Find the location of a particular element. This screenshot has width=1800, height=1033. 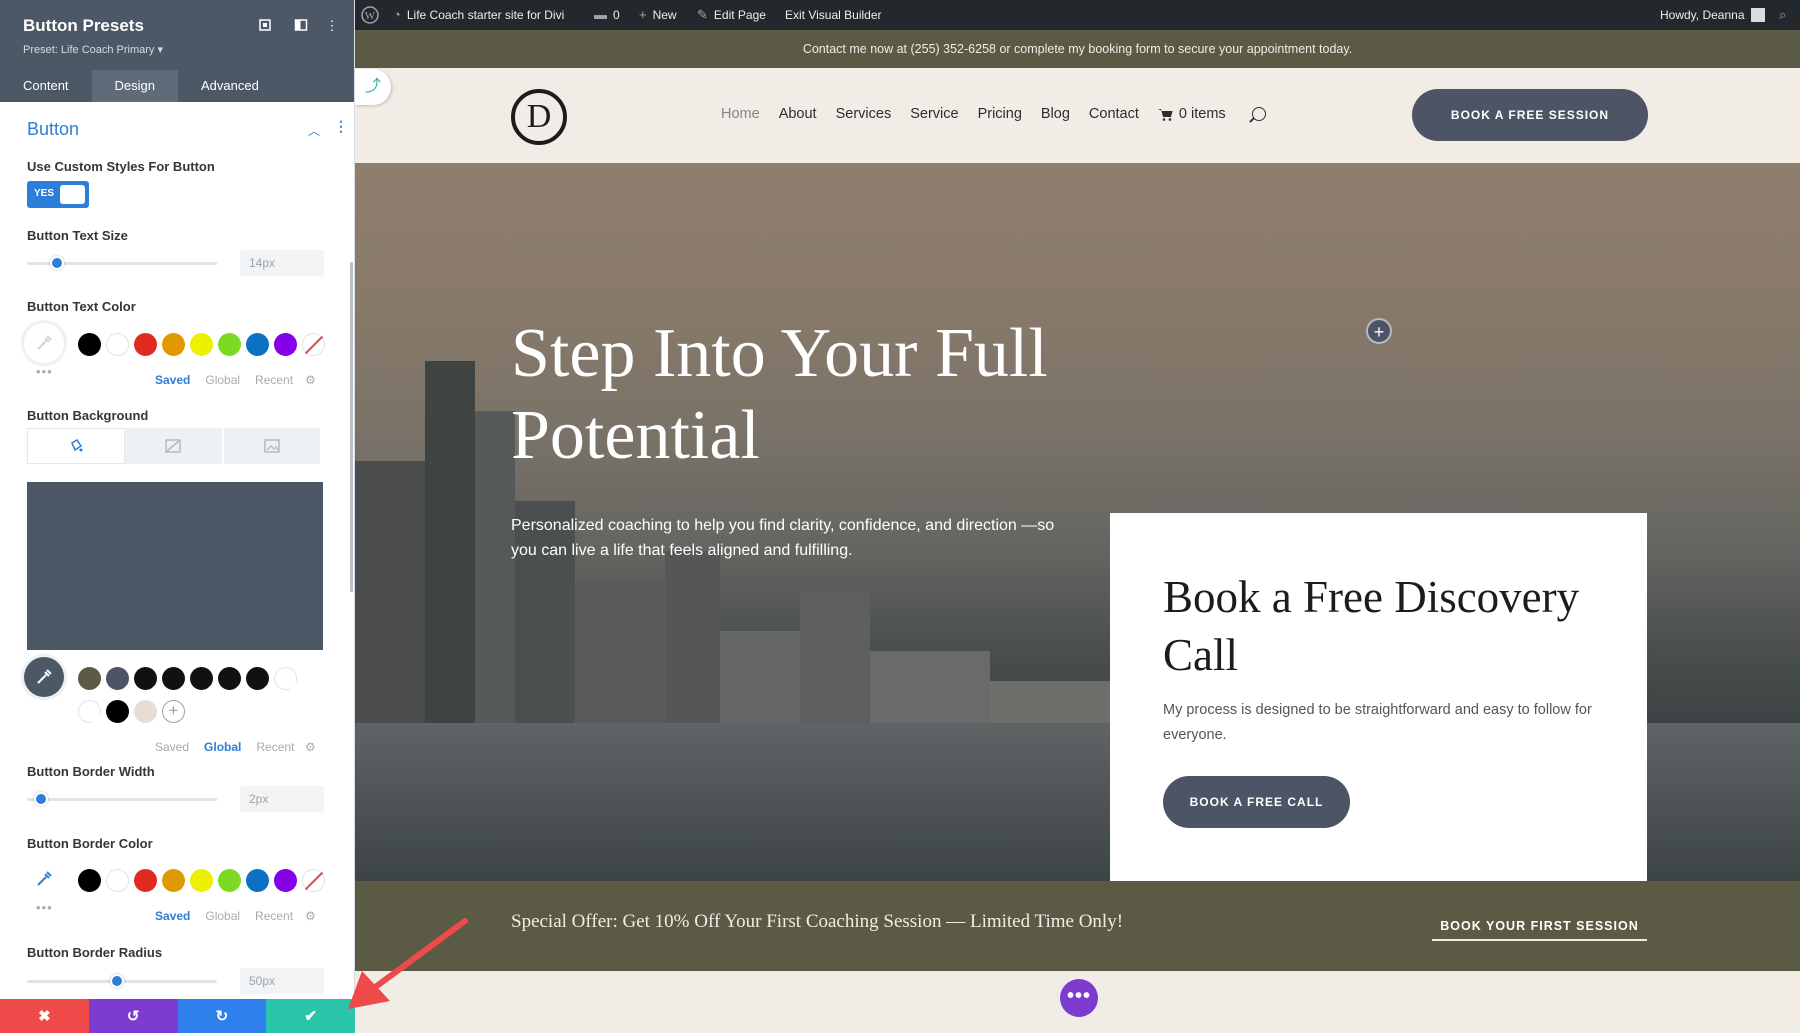

edit-page-link: ✎ Edit Page is located at coordinates (731, 15).